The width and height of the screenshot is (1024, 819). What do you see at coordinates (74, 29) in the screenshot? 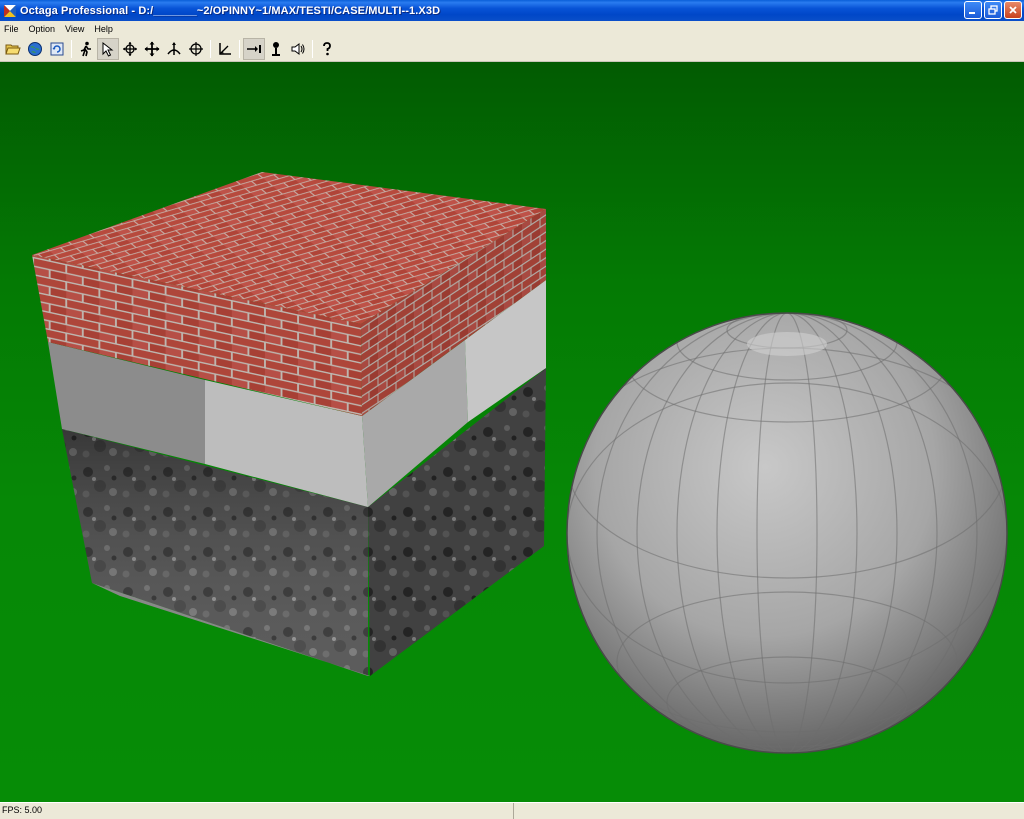
I see `menu-view: View` at bounding box center [74, 29].